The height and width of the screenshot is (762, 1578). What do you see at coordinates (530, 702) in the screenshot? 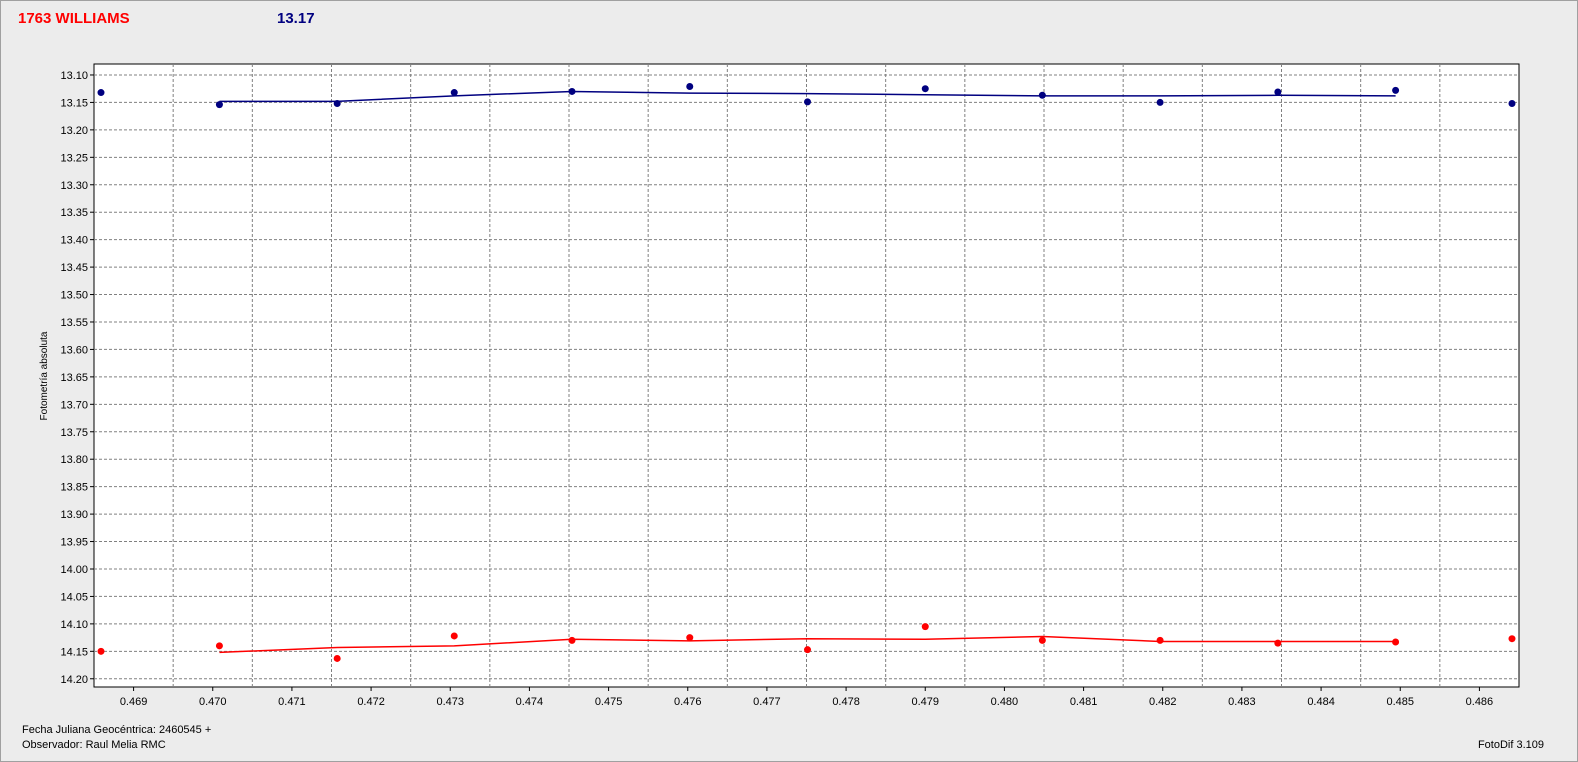
I see `x-tick-label: 0.474` at bounding box center [530, 702].